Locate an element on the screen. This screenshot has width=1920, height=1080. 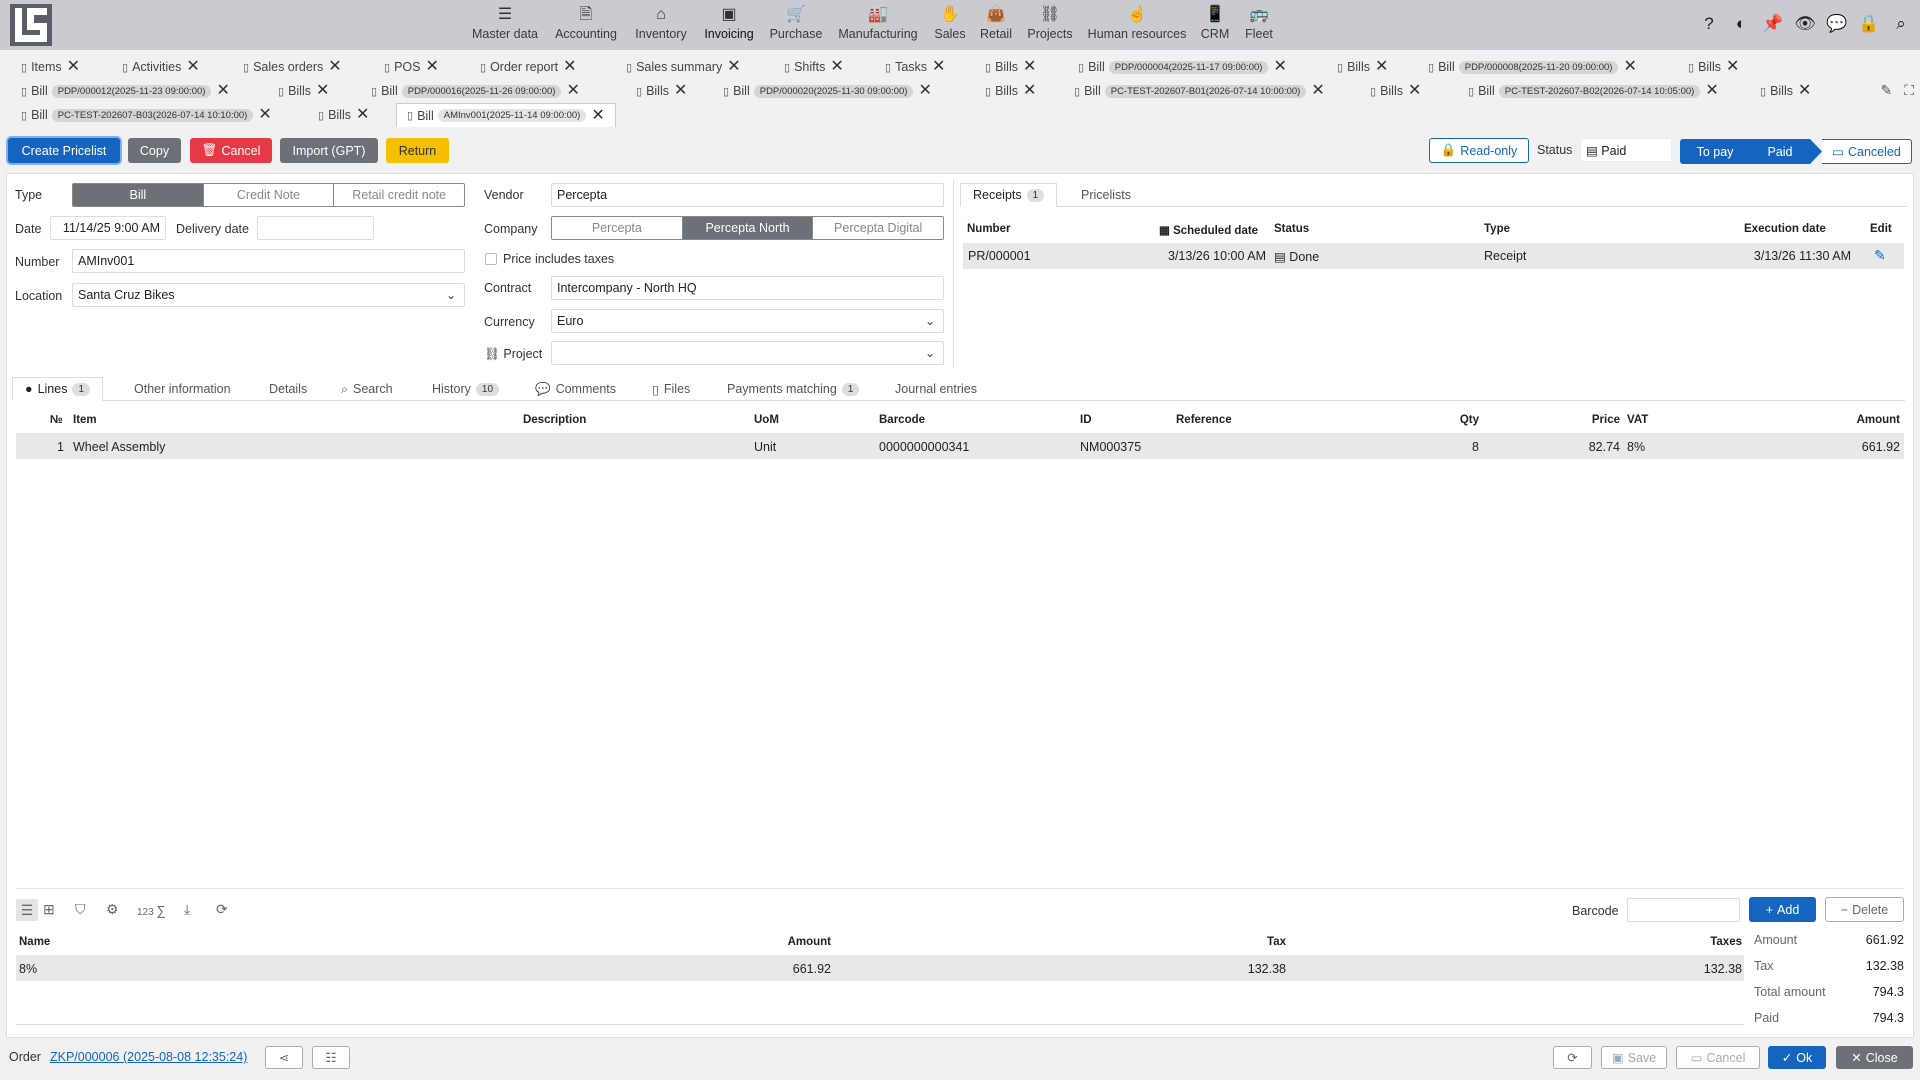
row-count-icon: 123 ∑ is located at coordinates (151, 910).